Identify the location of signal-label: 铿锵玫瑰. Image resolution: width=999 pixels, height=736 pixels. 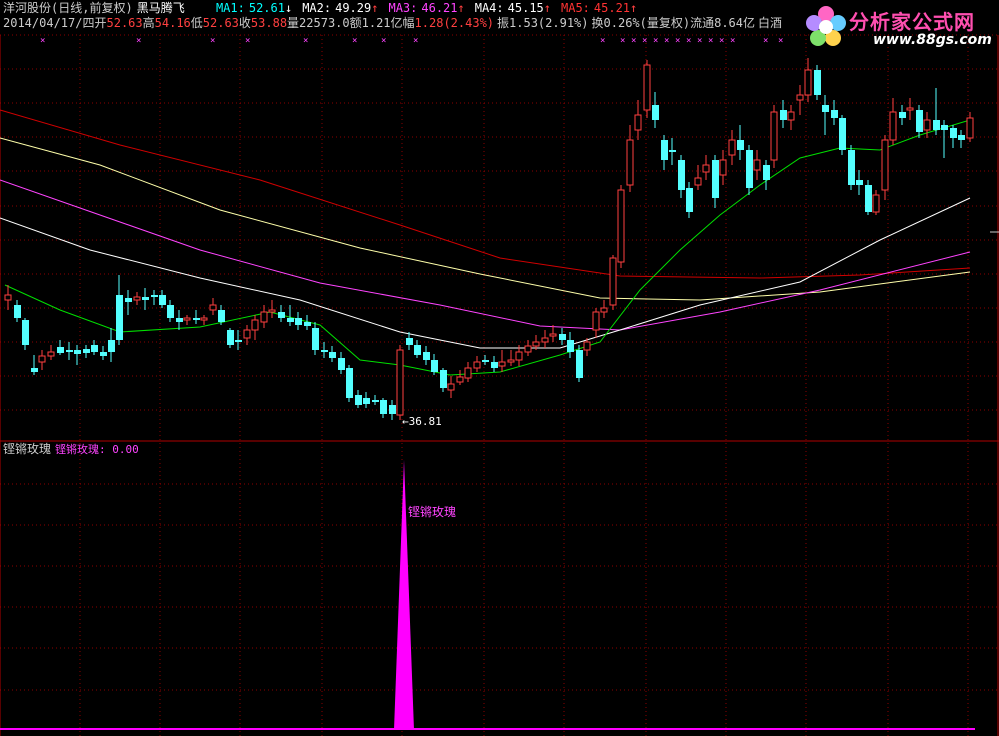
(432, 511).